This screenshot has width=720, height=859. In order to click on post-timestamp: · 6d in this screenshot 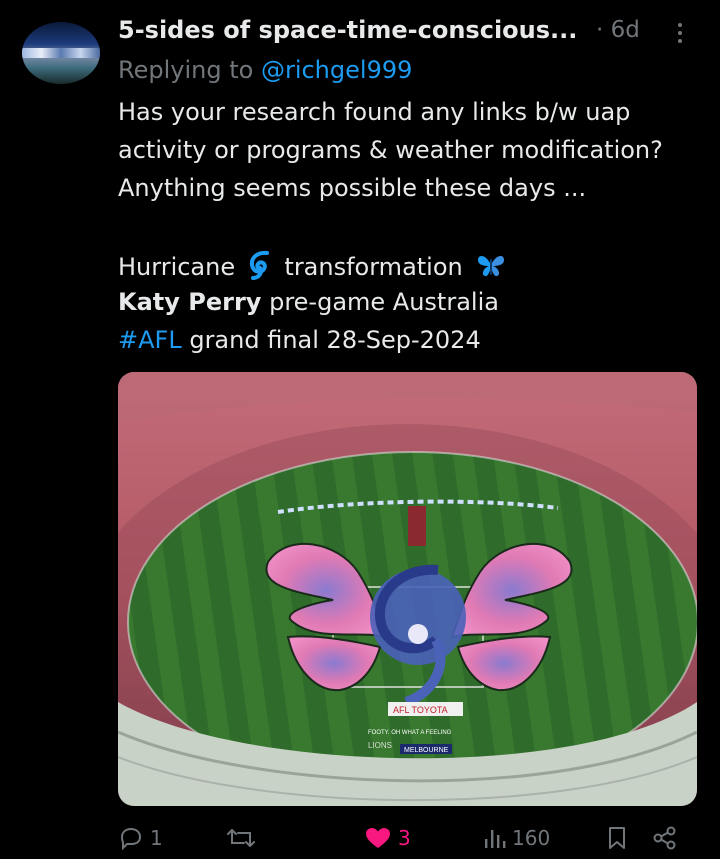, I will do `click(618, 30)`.